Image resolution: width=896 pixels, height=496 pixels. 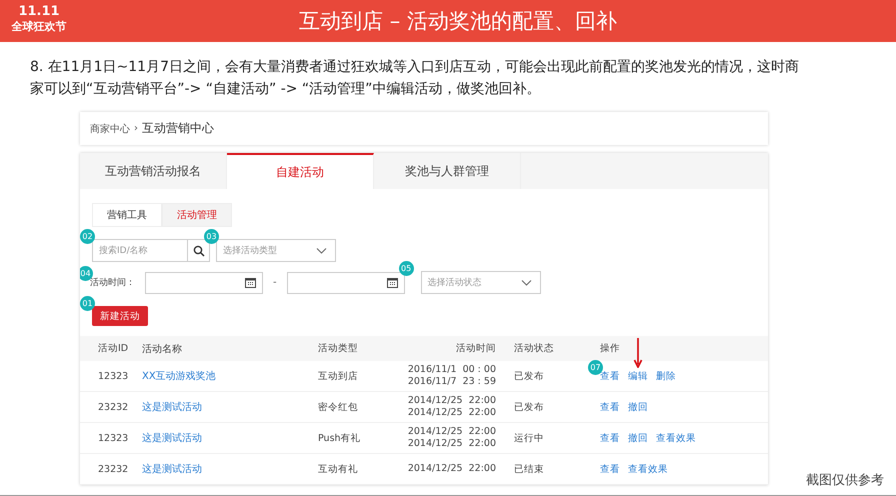 I want to click on search-field: 搜索ID/名称, so click(x=140, y=250).